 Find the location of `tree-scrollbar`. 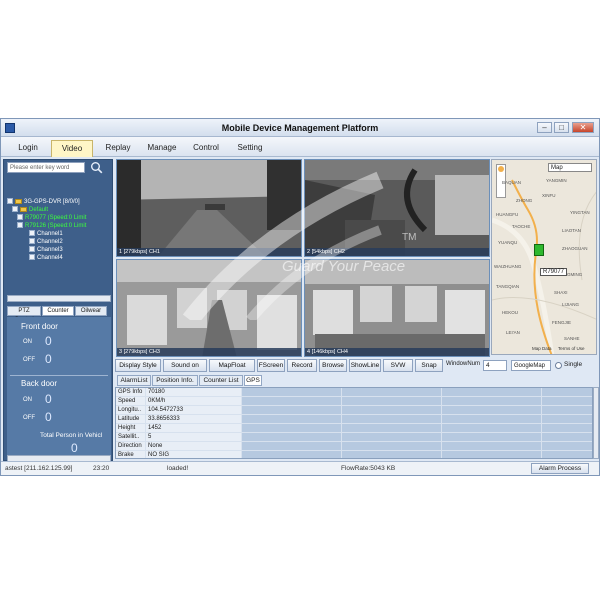

tree-scrollbar is located at coordinates (59, 298).